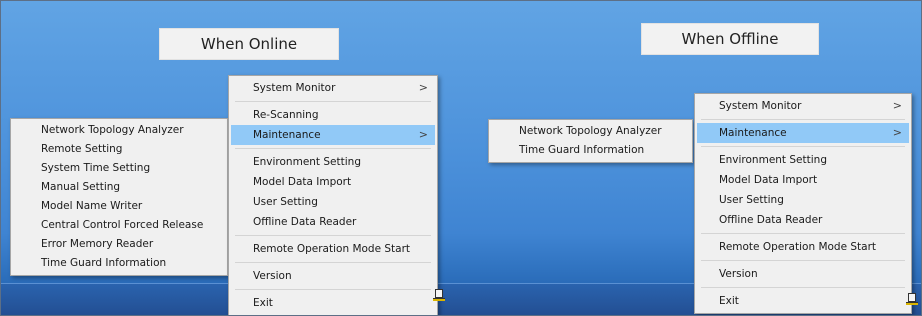 The height and width of the screenshot is (316, 922). I want to click on menu-item-re-scanning: Re-Scanning, so click(333, 115).